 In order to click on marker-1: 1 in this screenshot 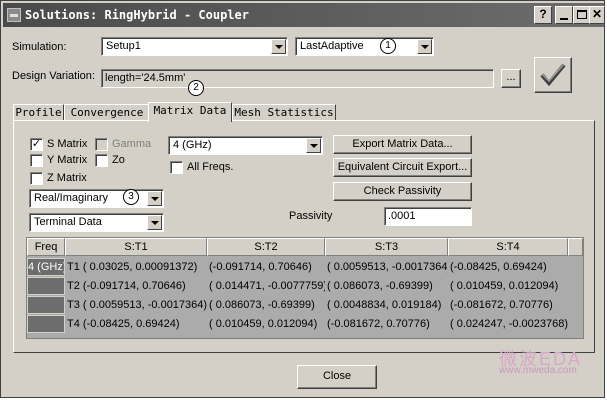, I will do `click(388, 46)`.